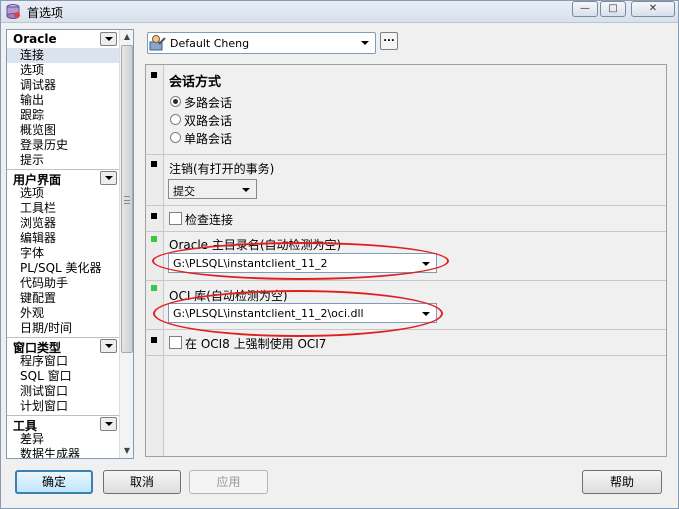 The width and height of the screenshot is (679, 509). I want to click on nav-group-header: 窗口类型, so click(63, 346).